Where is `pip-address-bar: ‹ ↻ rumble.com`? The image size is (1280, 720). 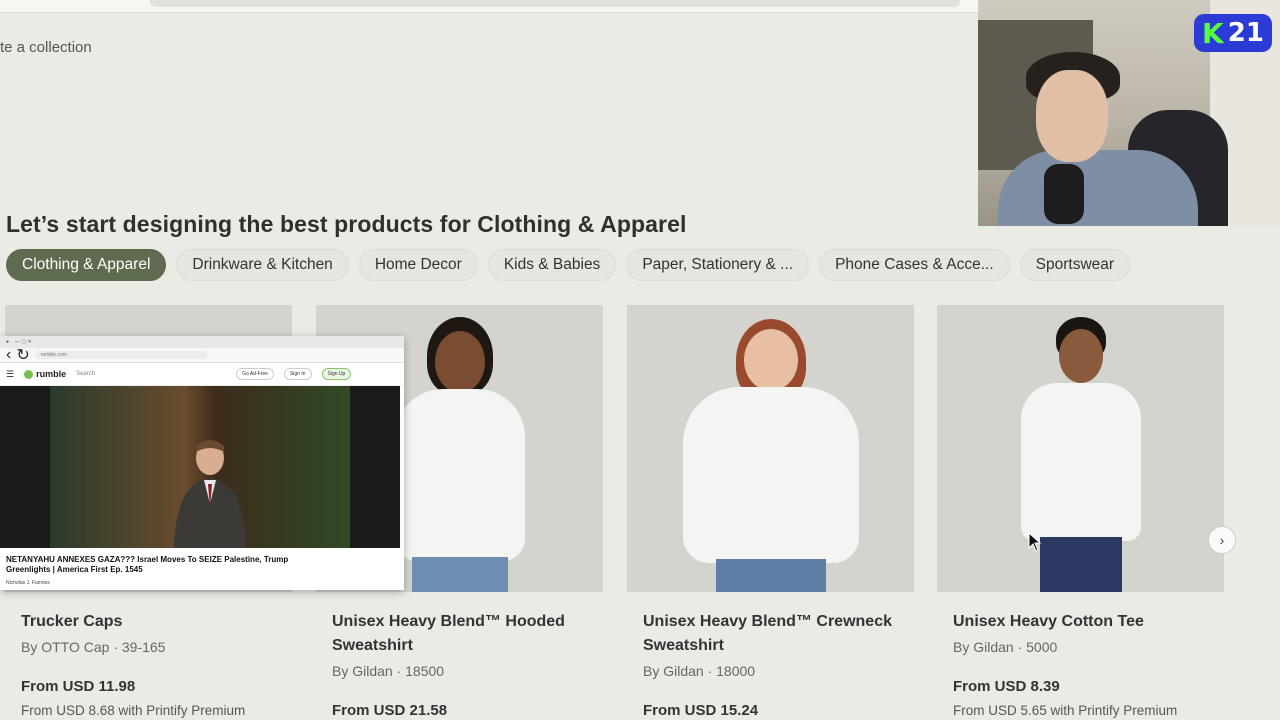 pip-address-bar: ‹ ↻ rumble.com is located at coordinates (202, 355).